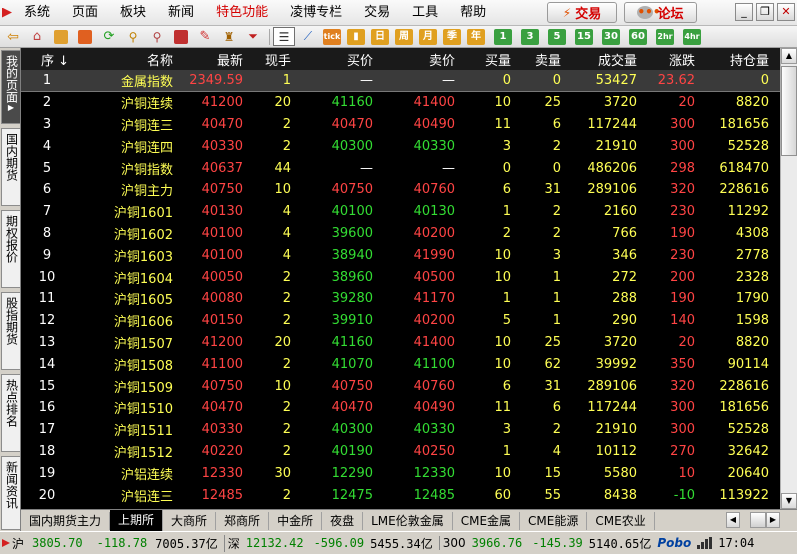 Image resolution: width=797 pixels, height=554 pixels. I want to click on menu-item: 帮助, so click(474, 13).